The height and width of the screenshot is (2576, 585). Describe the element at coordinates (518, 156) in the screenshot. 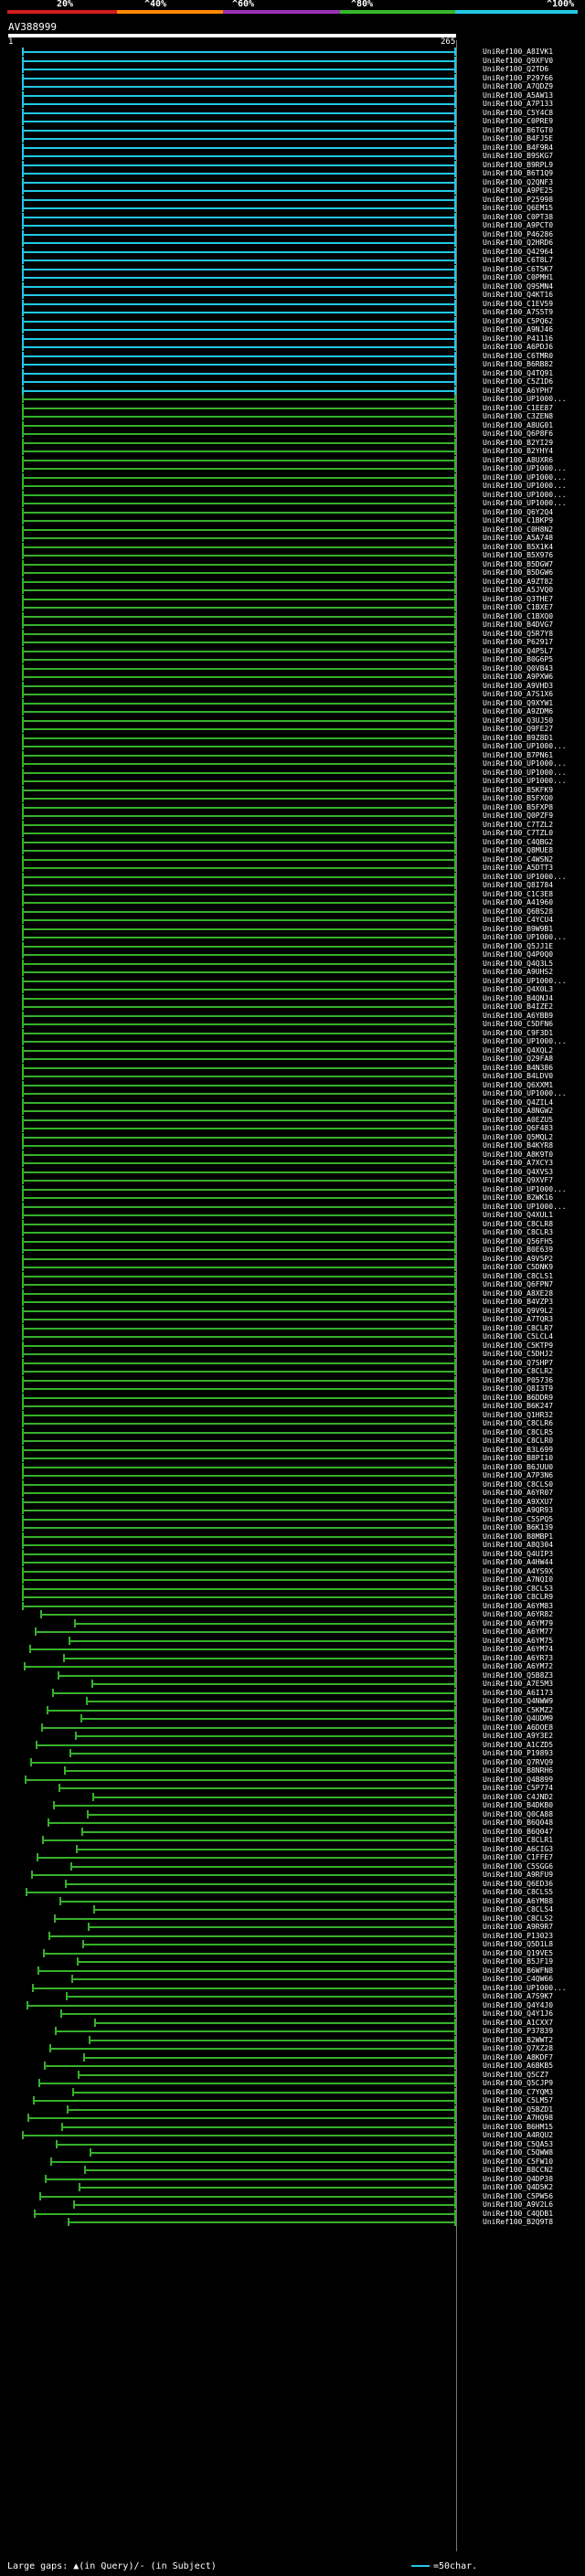

I see `hit-name: UniRef100_B9SKG7` at that location.